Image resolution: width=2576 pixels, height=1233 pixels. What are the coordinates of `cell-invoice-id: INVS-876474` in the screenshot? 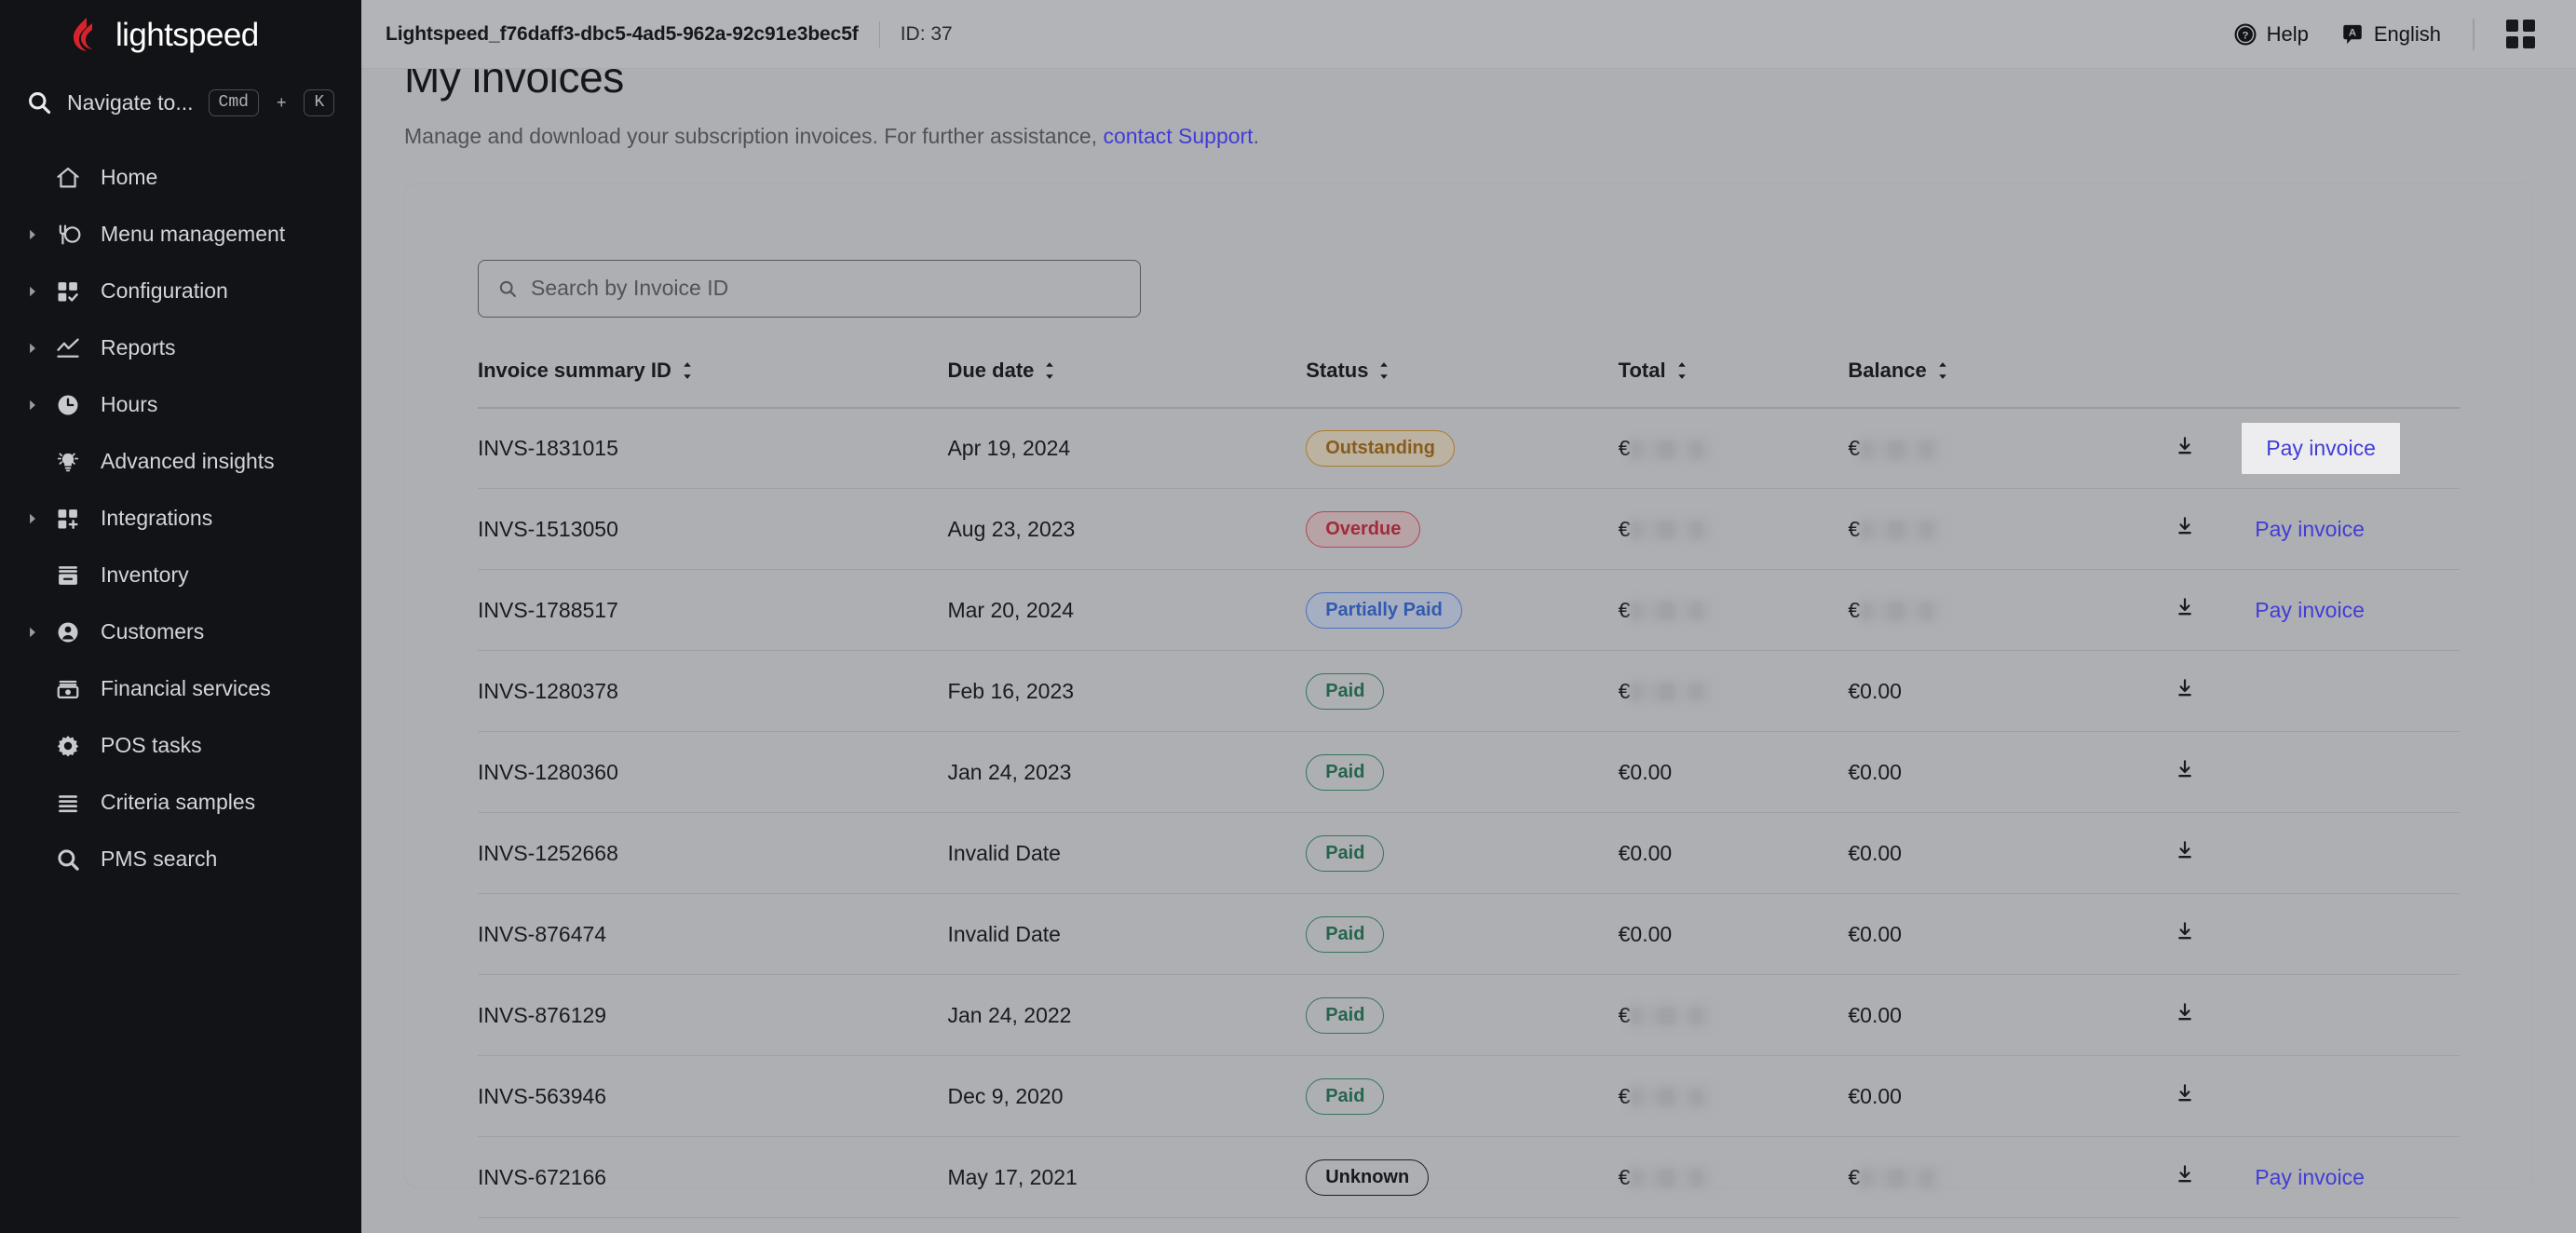 It's located at (713, 934).